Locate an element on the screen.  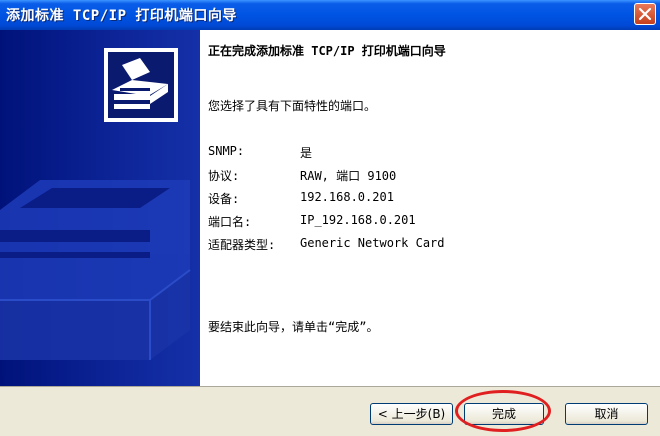
detail-value: 192.168.0.201 is located at coordinates (347, 197).